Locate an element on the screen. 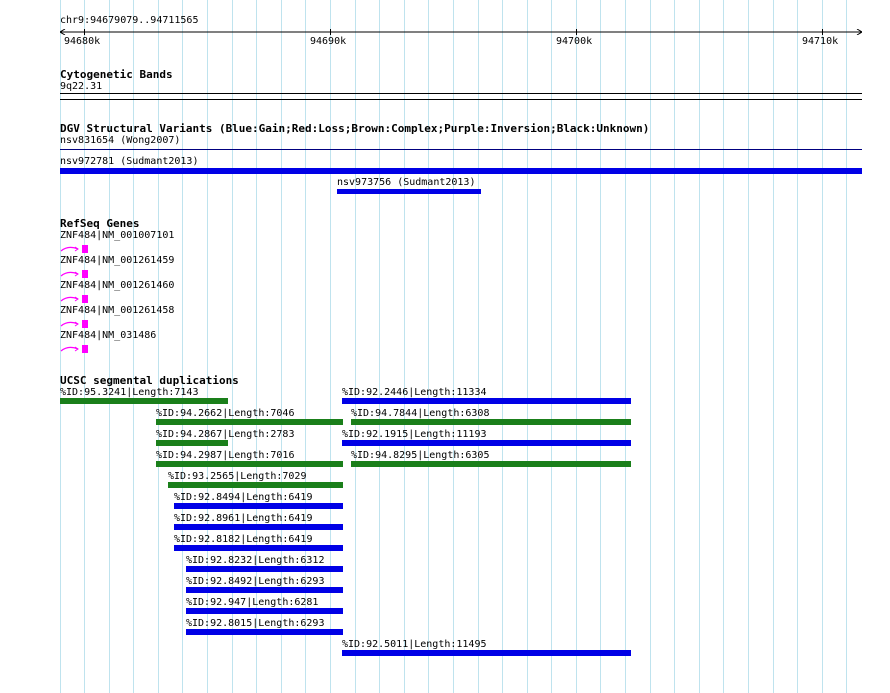 The image size is (890, 693). dgv-feature-nsv973756 is located at coordinates (409, 191).